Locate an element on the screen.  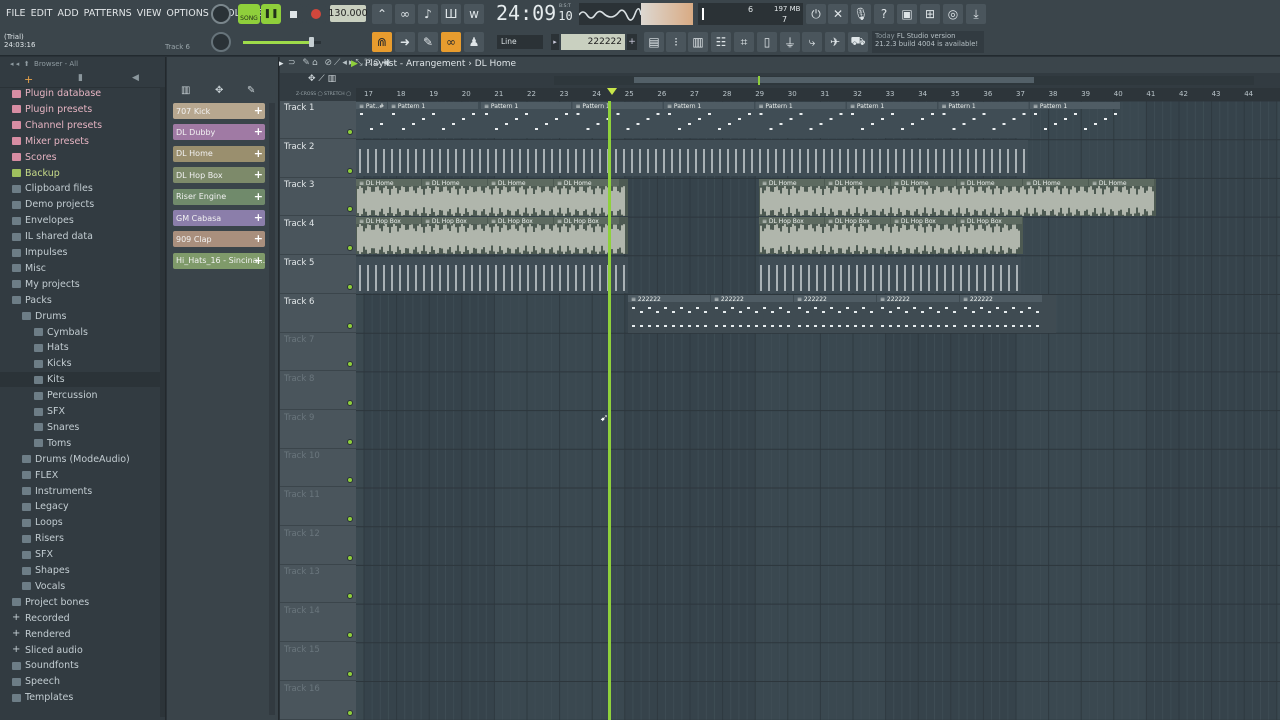
tools-icon: ✕ is located at coordinates (838, 14).